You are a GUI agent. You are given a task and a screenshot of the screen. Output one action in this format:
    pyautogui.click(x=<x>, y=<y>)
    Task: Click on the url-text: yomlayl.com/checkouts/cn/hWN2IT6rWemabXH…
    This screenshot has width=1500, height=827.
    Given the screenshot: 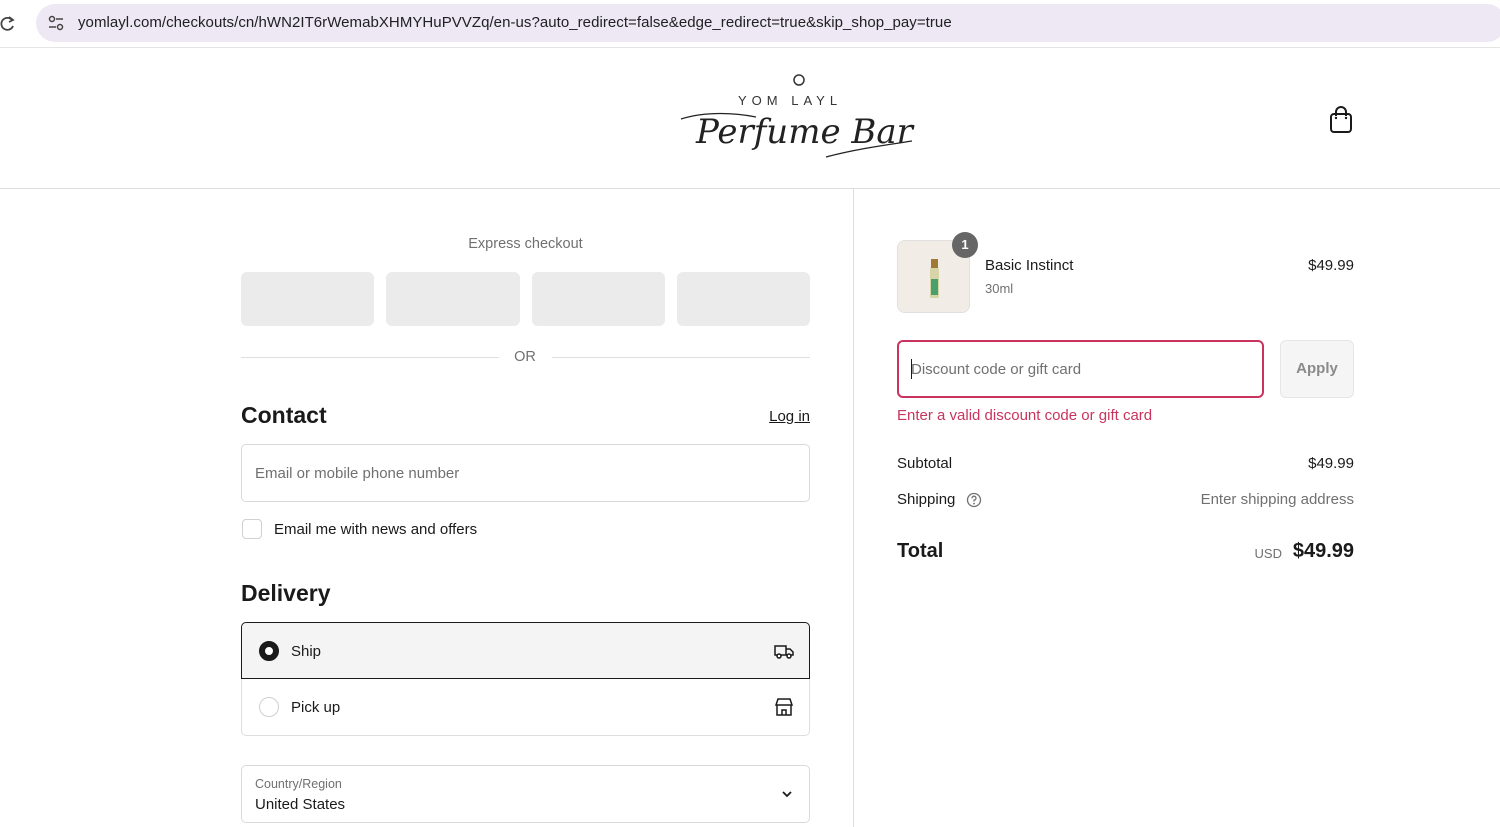 What is the action you would take?
    pyautogui.click(x=515, y=22)
    